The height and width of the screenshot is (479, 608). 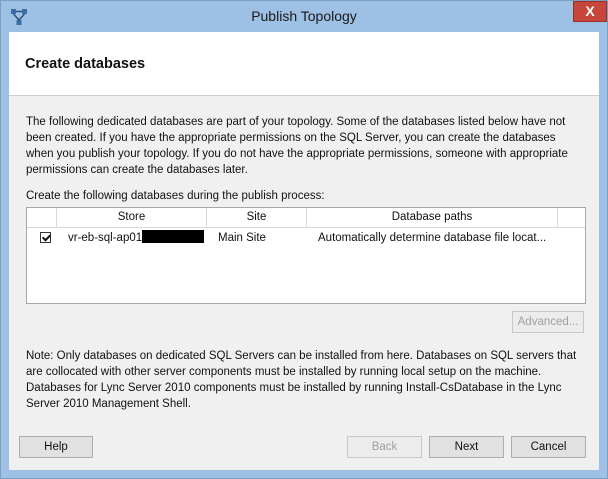 What do you see at coordinates (105, 238) in the screenshot?
I see `store-name: vr-eb-sql-ap01` at bounding box center [105, 238].